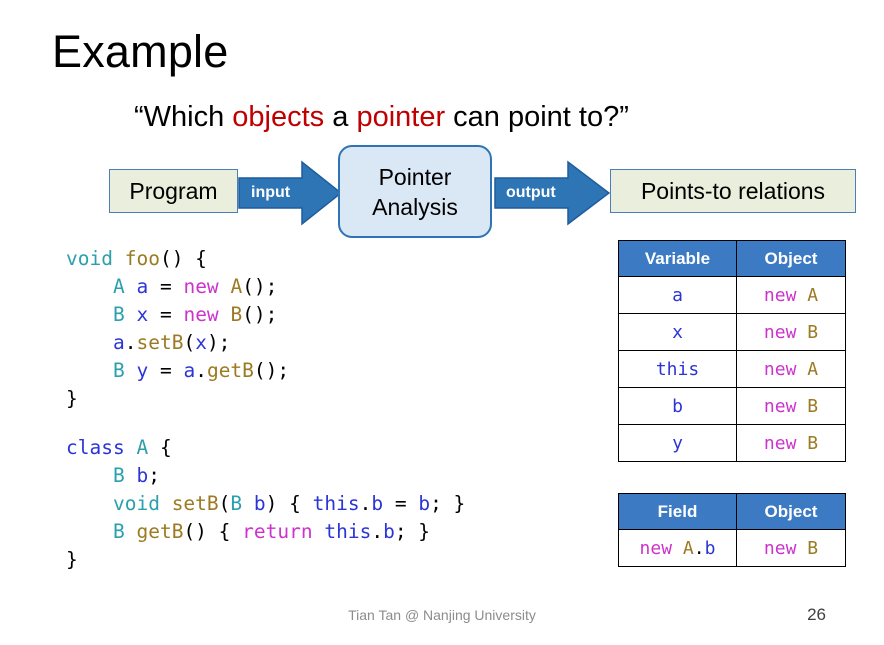 The height and width of the screenshot is (645, 884). What do you see at coordinates (277, 531) in the screenshot?
I see `code-line-3-token-5: return` at bounding box center [277, 531].